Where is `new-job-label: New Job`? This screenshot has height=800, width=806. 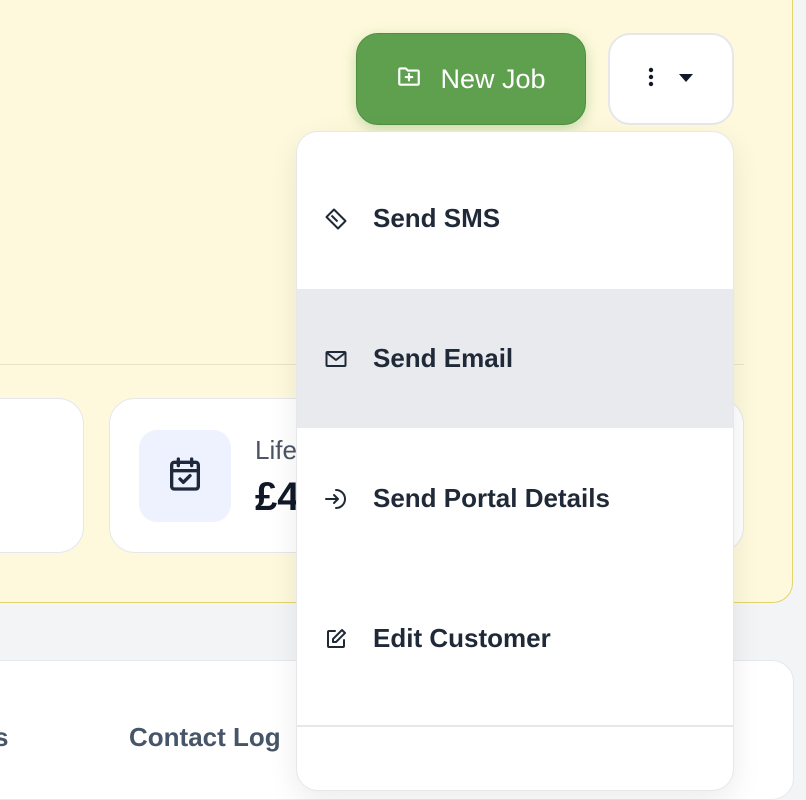 new-job-label: New Job is located at coordinates (493, 78).